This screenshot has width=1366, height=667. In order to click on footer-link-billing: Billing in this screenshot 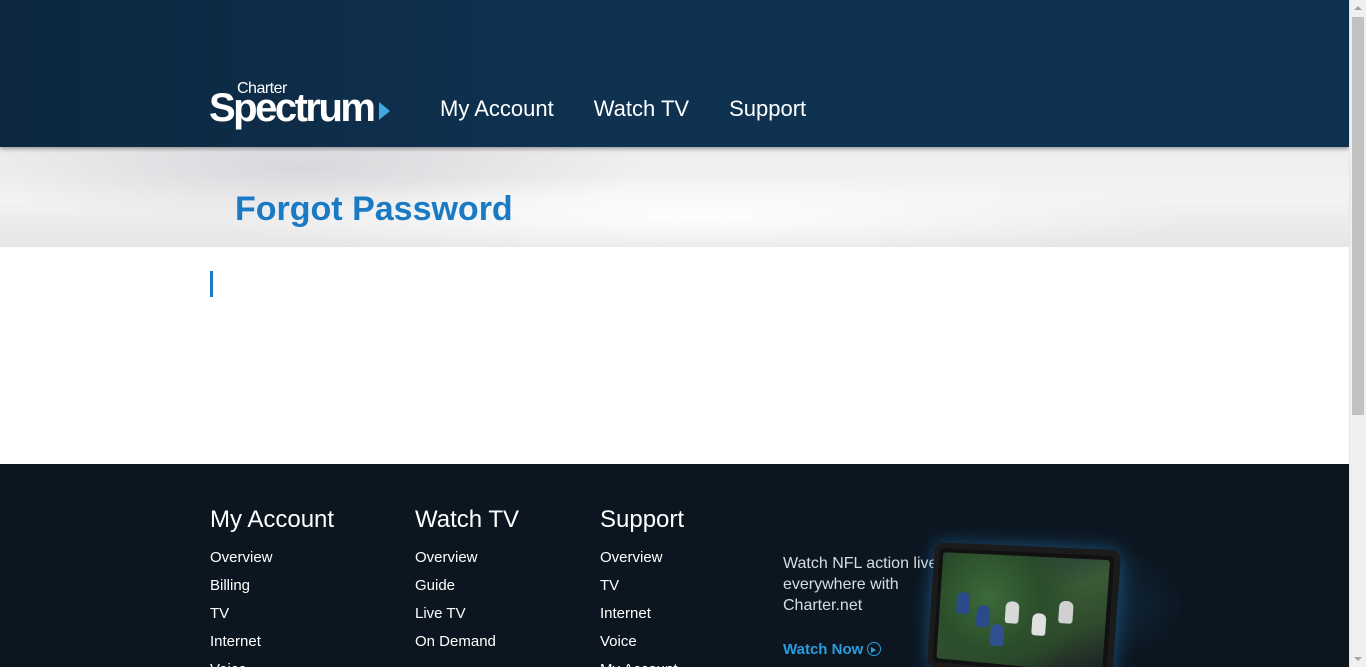, I will do `click(272, 586)`.